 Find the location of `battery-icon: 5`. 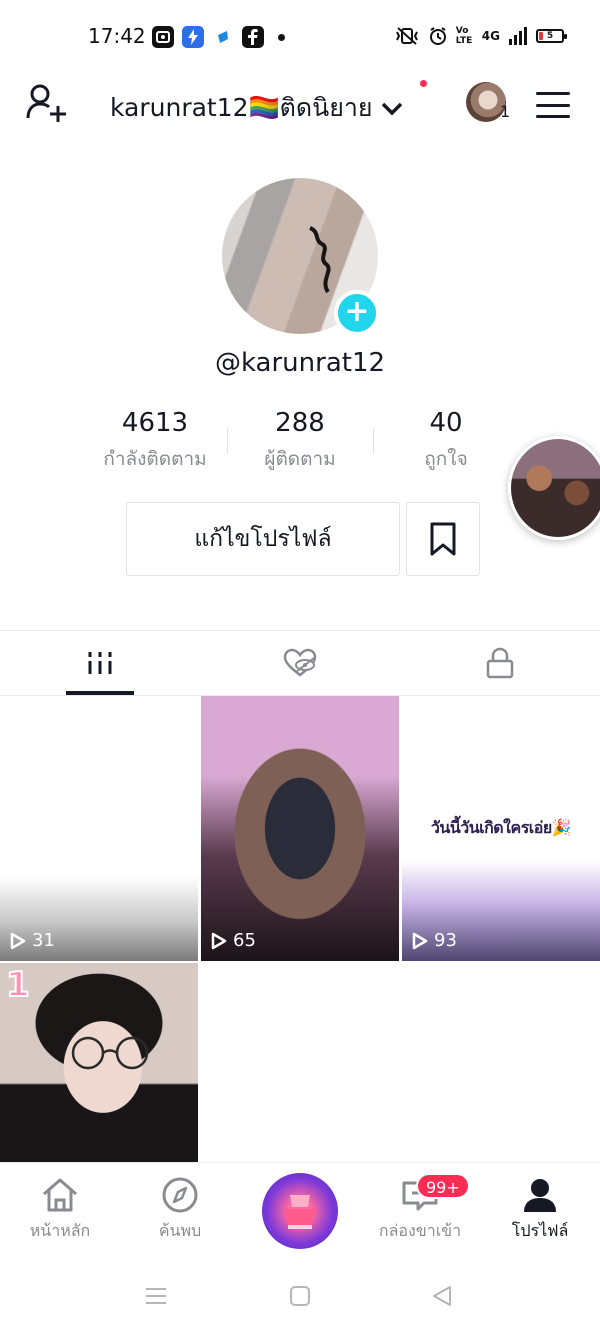

battery-icon: 5 is located at coordinates (551, 36).